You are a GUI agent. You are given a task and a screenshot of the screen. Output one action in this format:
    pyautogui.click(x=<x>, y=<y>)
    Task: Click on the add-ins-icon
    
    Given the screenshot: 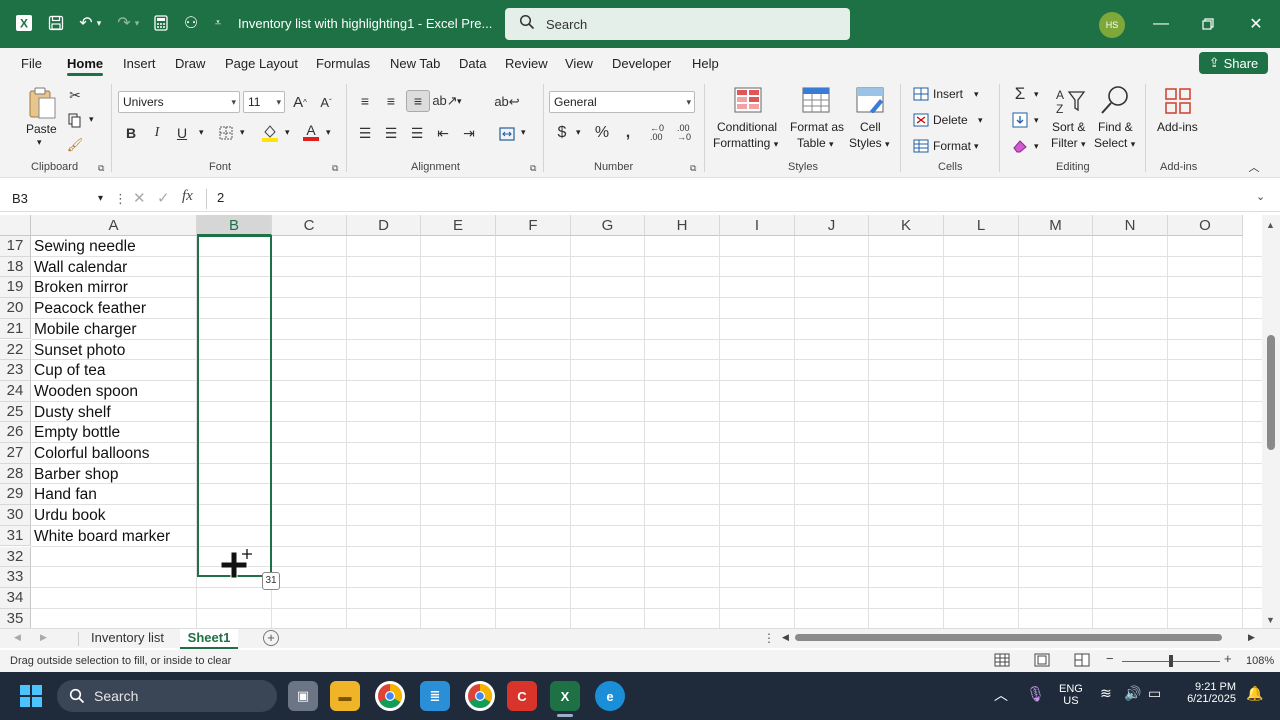 What is the action you would take?
    pyautogui.click(x=1178, y=101)
    